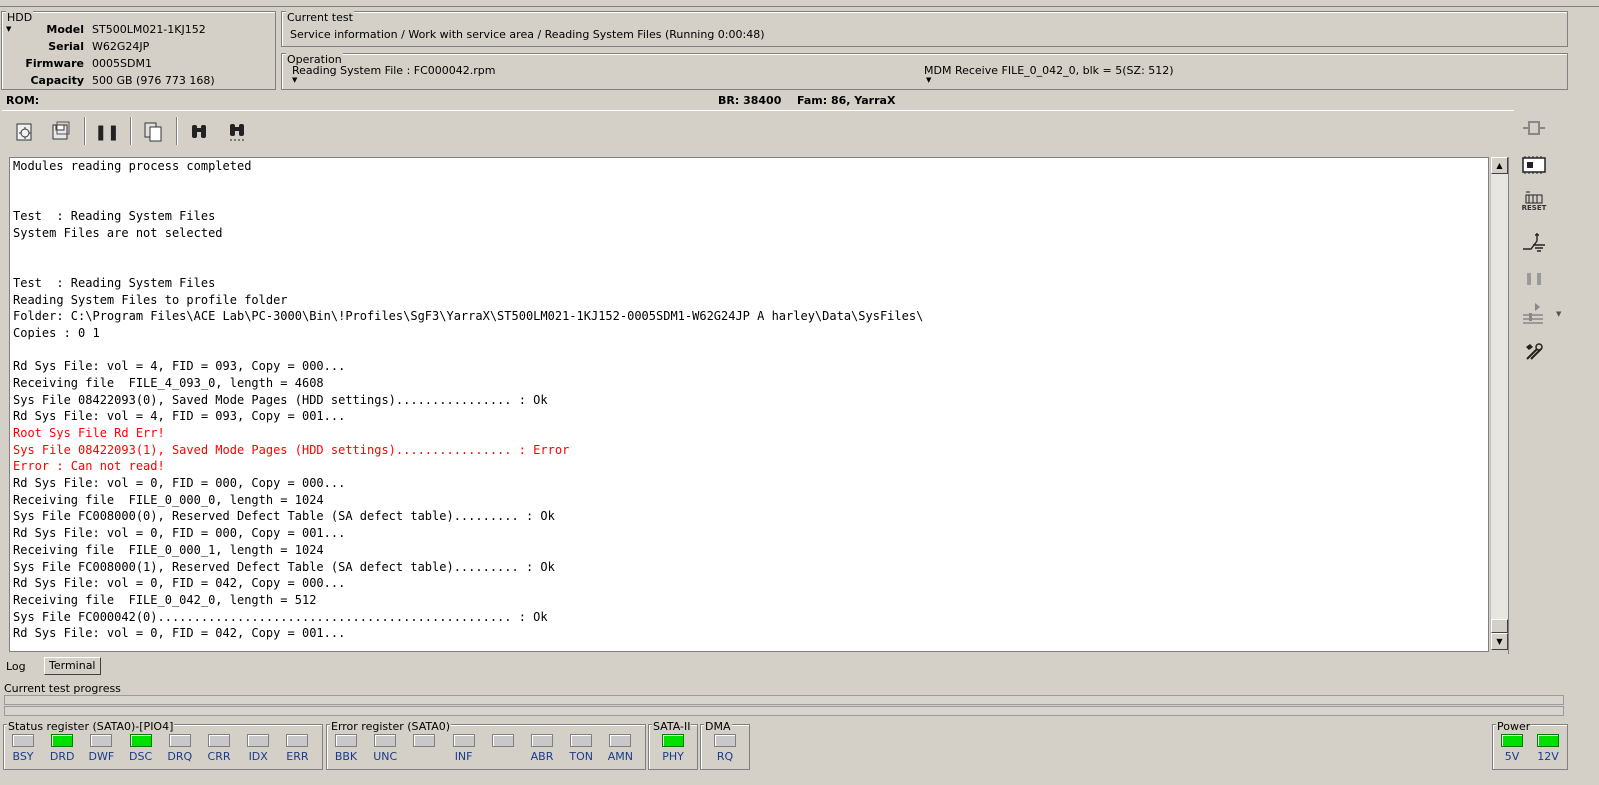 This screenshot has width=1599, height=785. I want to click on led-label: BBK, so click(346, 756).